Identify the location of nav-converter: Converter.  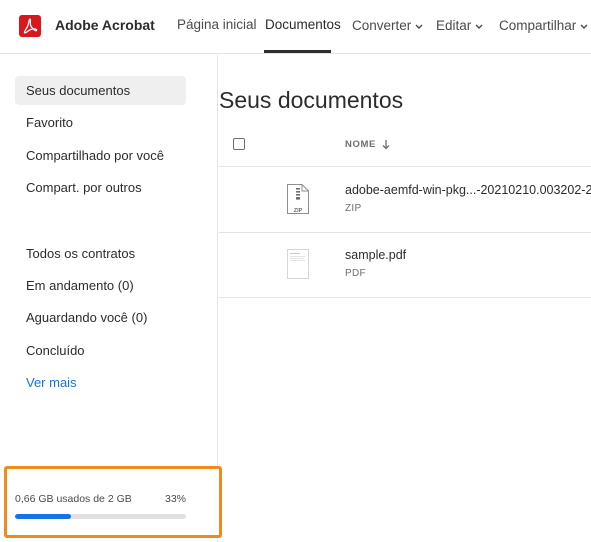
(387, 25).